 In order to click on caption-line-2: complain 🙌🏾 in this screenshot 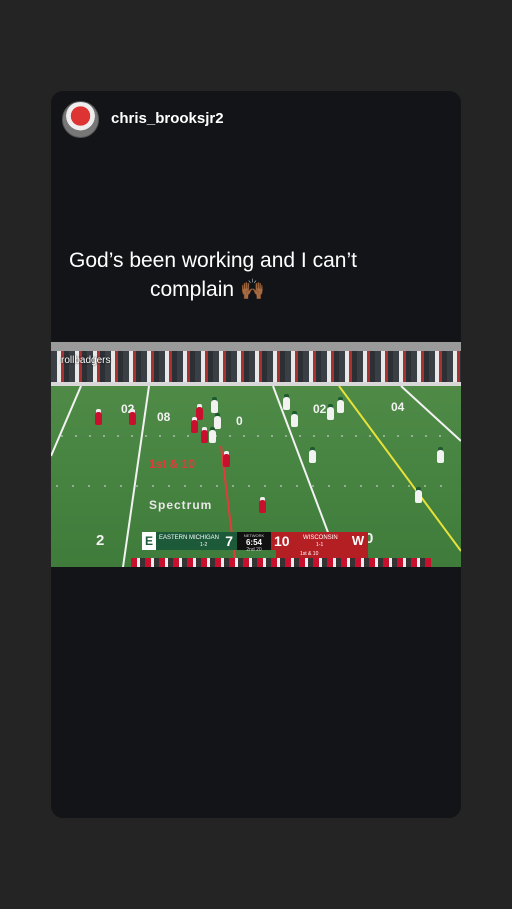, I will do `click(207, 290)`.